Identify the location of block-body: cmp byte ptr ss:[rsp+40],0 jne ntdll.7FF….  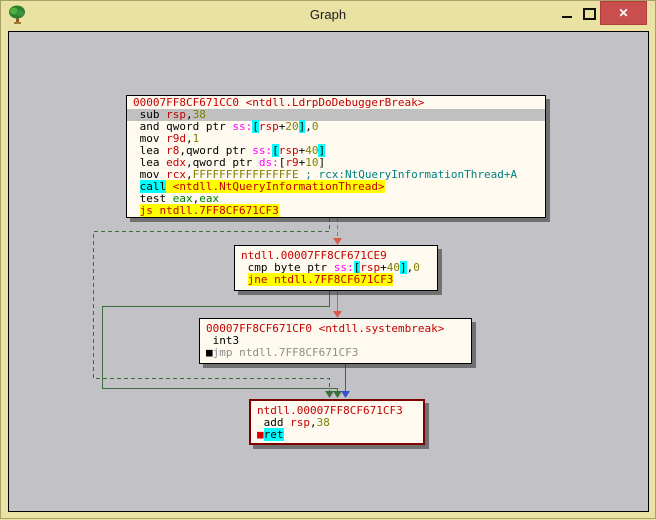
(336, 273).